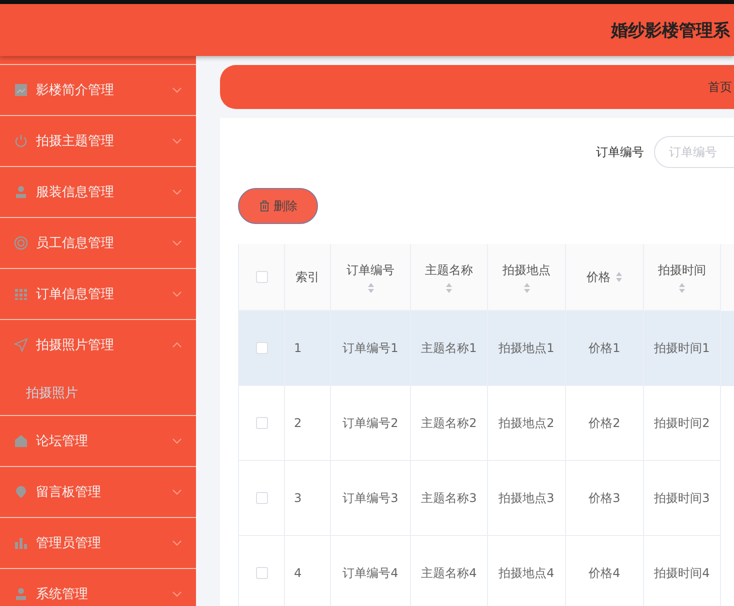  Describe the element at coordinates (21, 345) in the screenshot. I see `send-icon` at that location.